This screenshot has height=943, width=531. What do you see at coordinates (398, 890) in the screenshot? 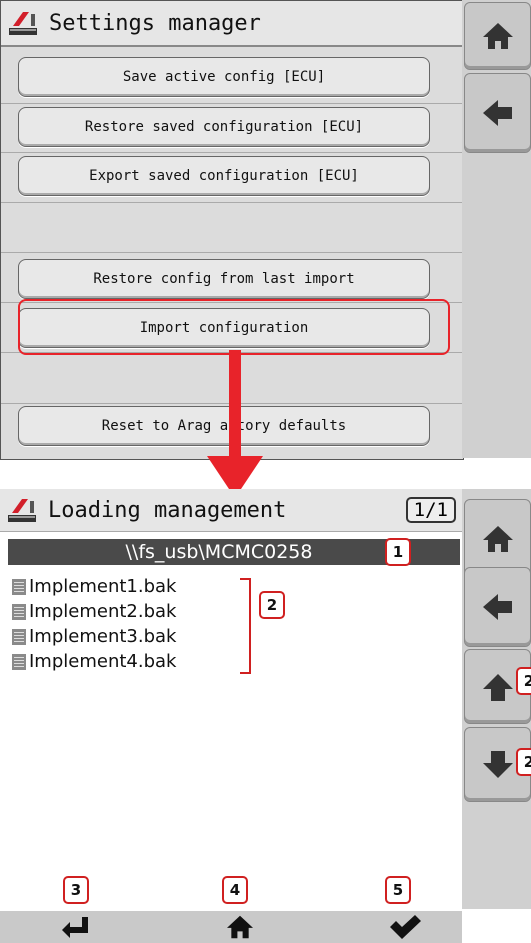
I see `confirm-badge: 5` at bounding box center [398, 890].